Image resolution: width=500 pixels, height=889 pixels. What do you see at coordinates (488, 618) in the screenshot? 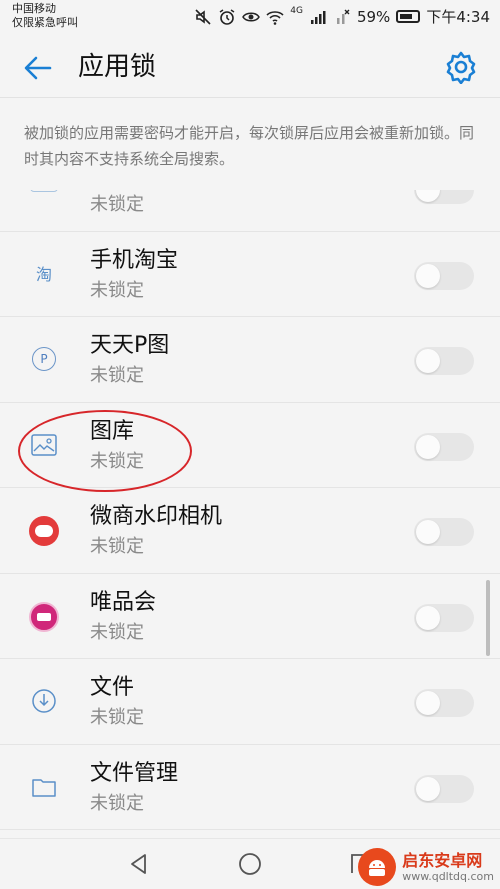
I see `list-scrollbar` at bounding box center [488, 618].